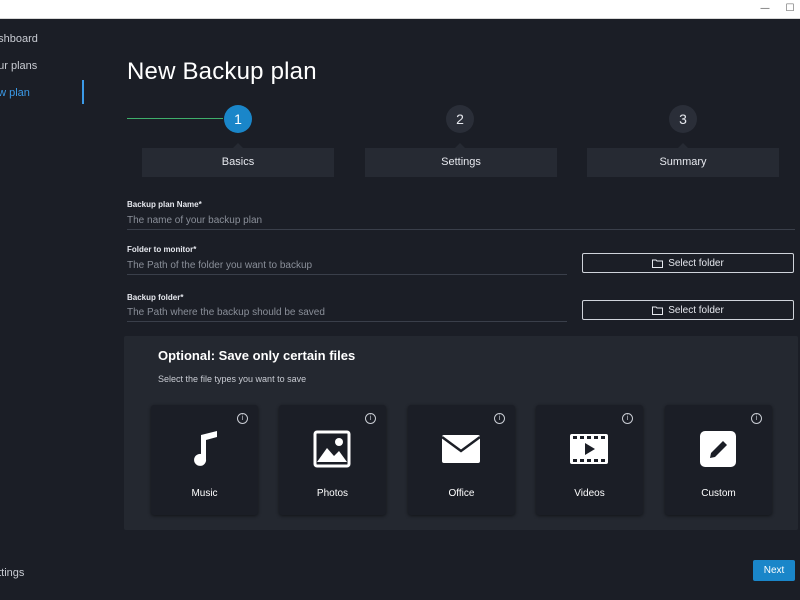 The height and width of the screenshot is (600, 800). I want to click on step-2-circle: 2, so click(460, 119).